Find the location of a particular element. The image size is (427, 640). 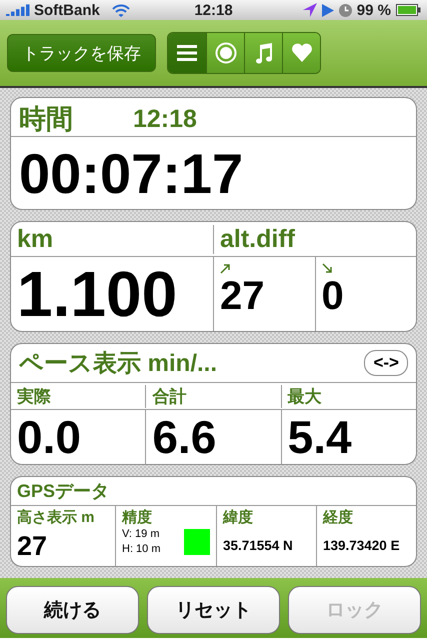

menu-icon is located at coordinates (187, 53).